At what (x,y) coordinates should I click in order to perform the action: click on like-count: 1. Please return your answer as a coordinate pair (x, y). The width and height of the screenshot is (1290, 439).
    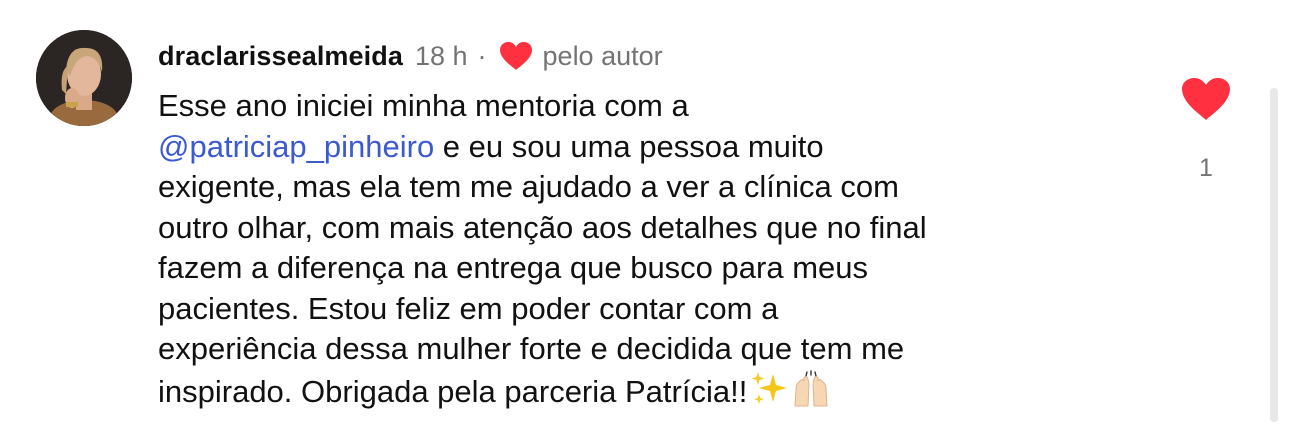
    Looking at the image, I should click on (1206, 168).